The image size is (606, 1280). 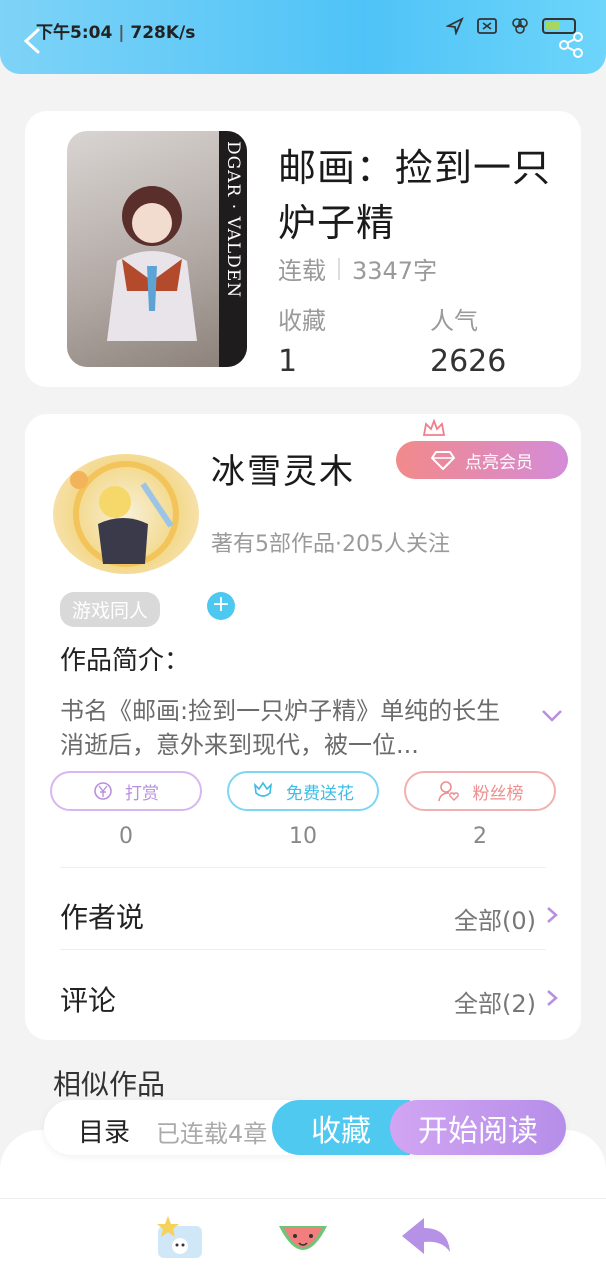 I want to click on clover-icon, so click(x=520, y=26).